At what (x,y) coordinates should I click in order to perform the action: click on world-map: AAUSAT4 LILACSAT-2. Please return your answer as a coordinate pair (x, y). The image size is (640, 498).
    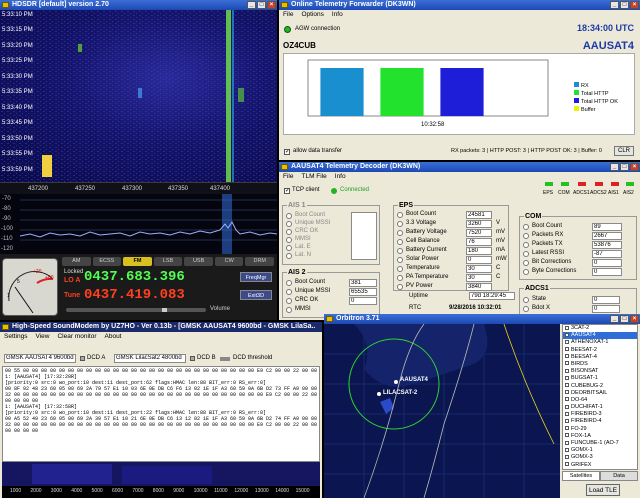
    Looking at the image, I should click on (442, 411).